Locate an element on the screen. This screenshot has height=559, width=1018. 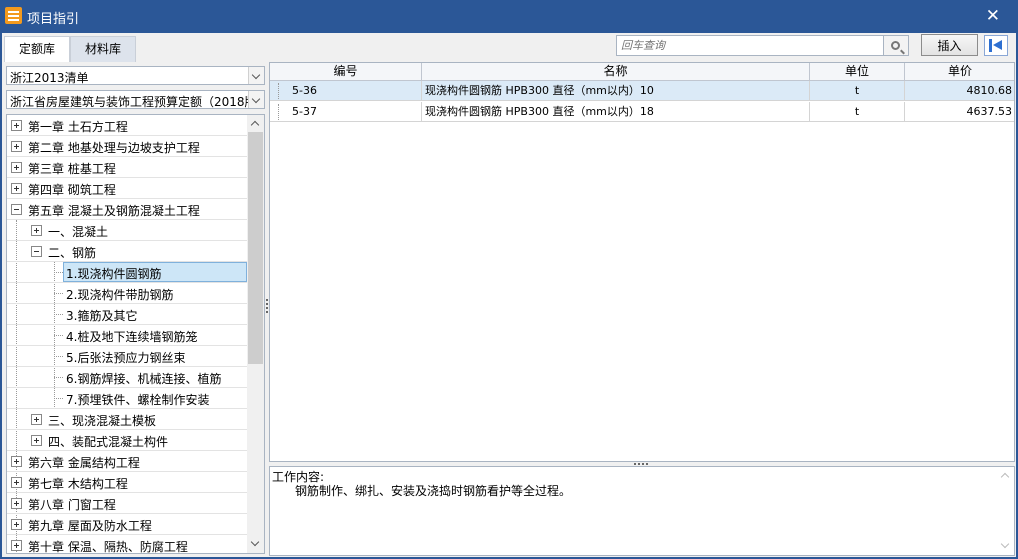
scroll-thumb is located at coordinates (255, 248).